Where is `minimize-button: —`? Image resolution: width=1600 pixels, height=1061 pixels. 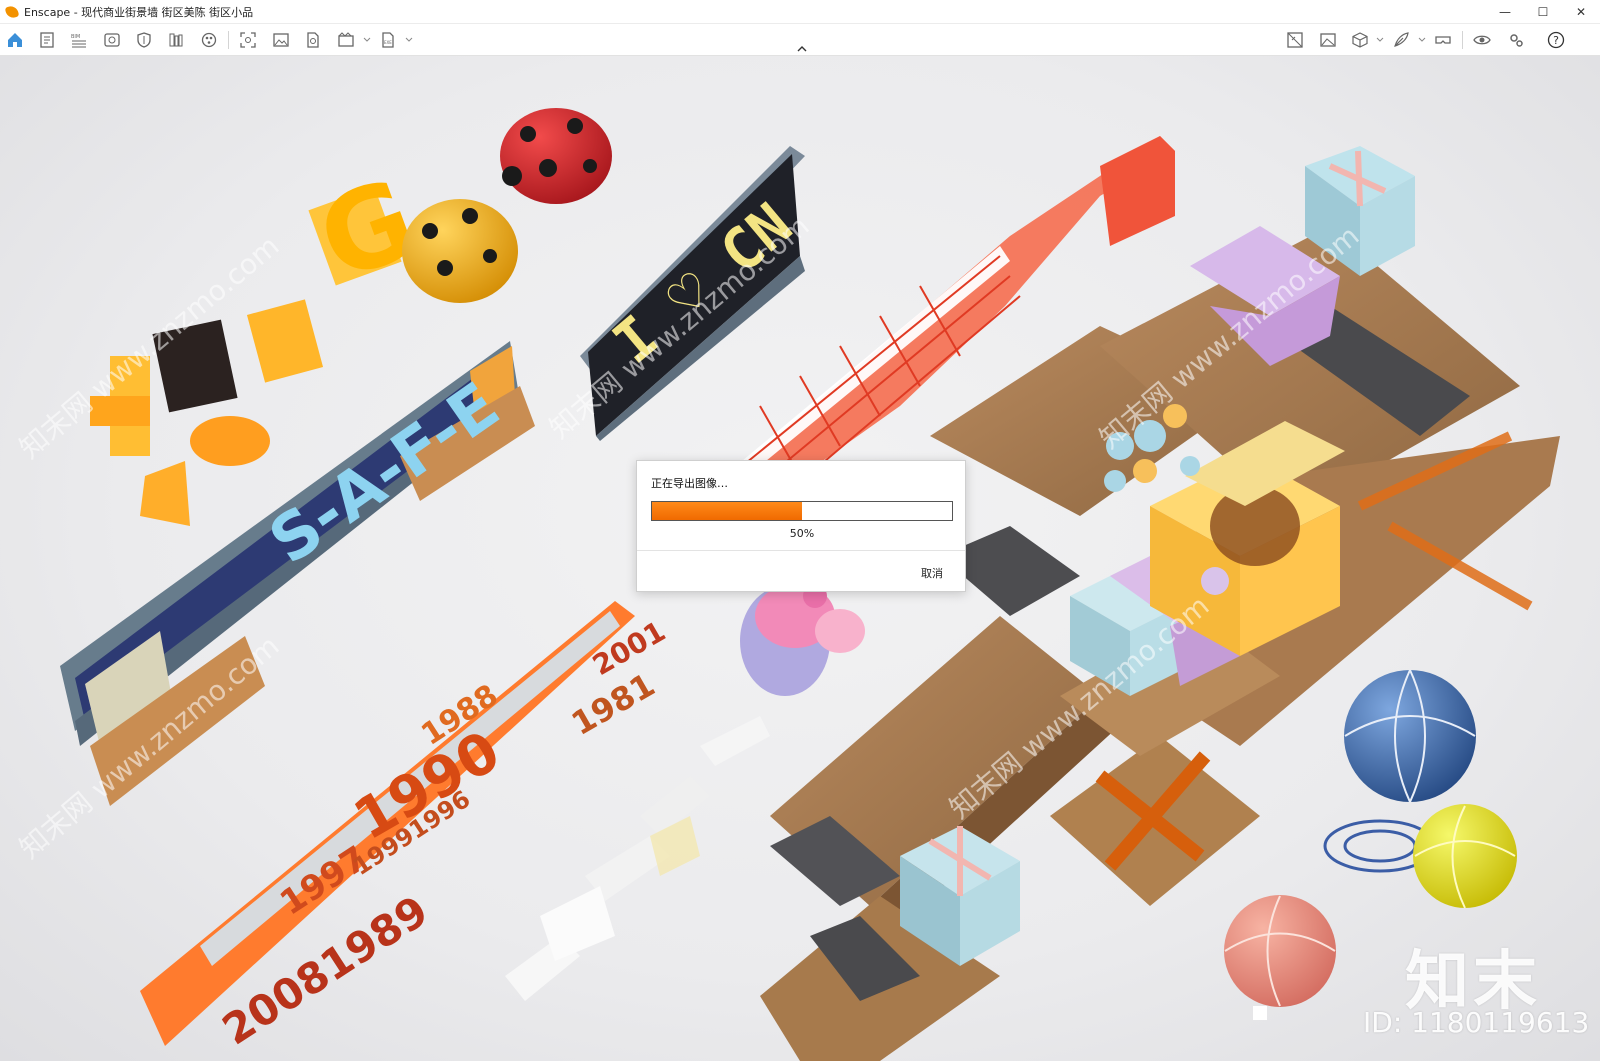 minimize-button: — is located at coordinates (1505, 12).